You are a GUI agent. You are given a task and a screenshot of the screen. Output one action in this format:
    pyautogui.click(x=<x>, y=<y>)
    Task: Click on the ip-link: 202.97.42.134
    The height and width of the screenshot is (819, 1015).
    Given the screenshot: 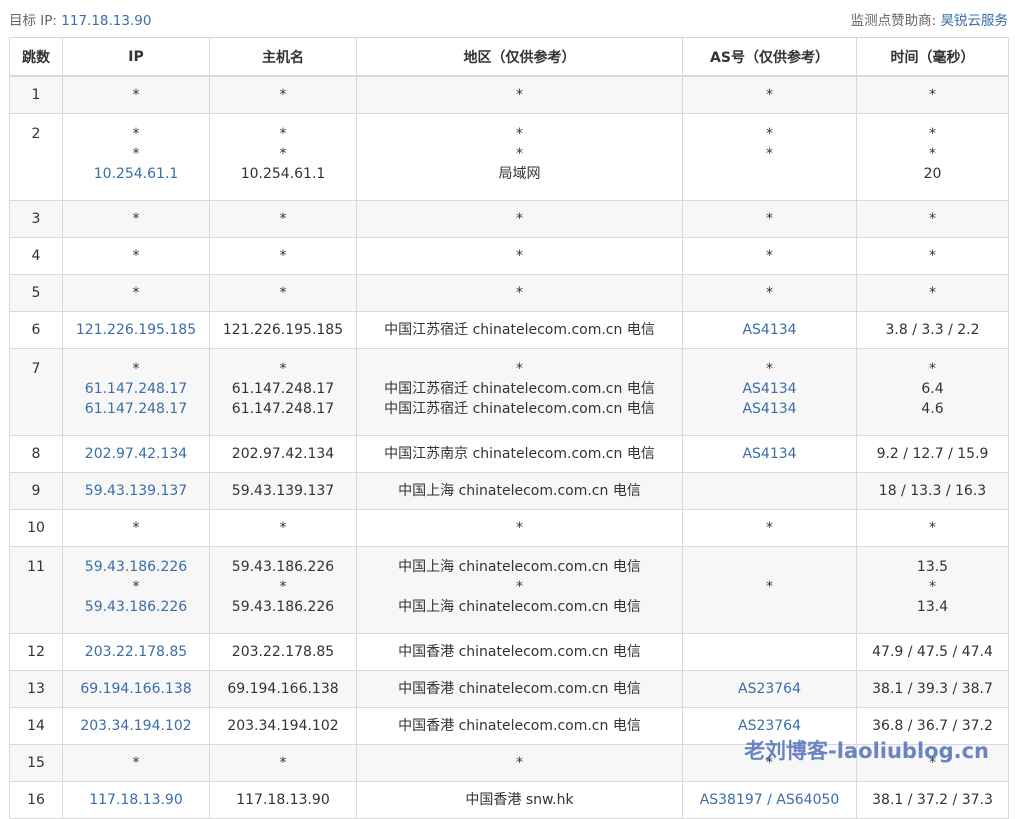 What is the action you would take?
    pyautogui.click(x=136, y=454)
    